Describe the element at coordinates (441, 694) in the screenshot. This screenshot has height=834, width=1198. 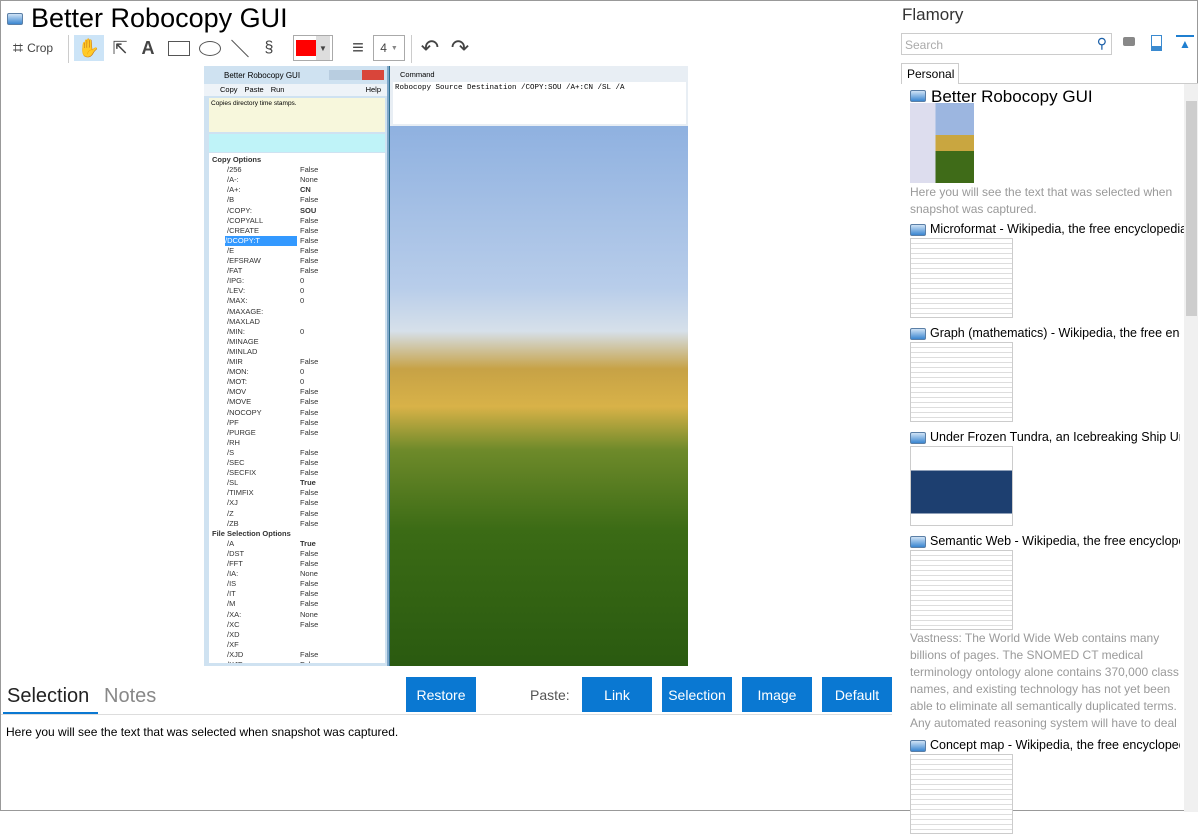
I see `restore-button: Restore` at that location.